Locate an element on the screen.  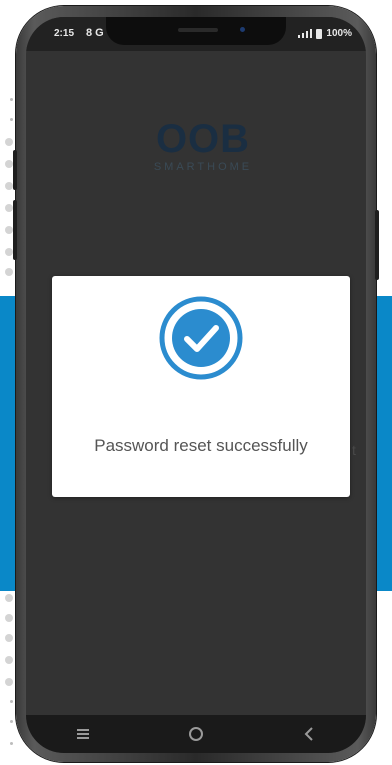
app-logo: OOB SMARTHOME is located at coordinates (203, 146).